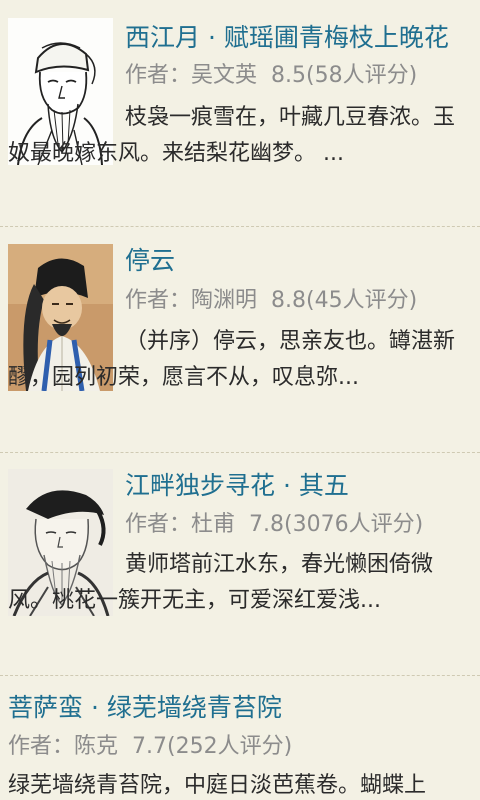 The height and width of the screenshot is (800, 480). Describe the element at coordinates (336, 524) in the screenshot. I see `rating-text: 7.8(3076人评分)` at that location.